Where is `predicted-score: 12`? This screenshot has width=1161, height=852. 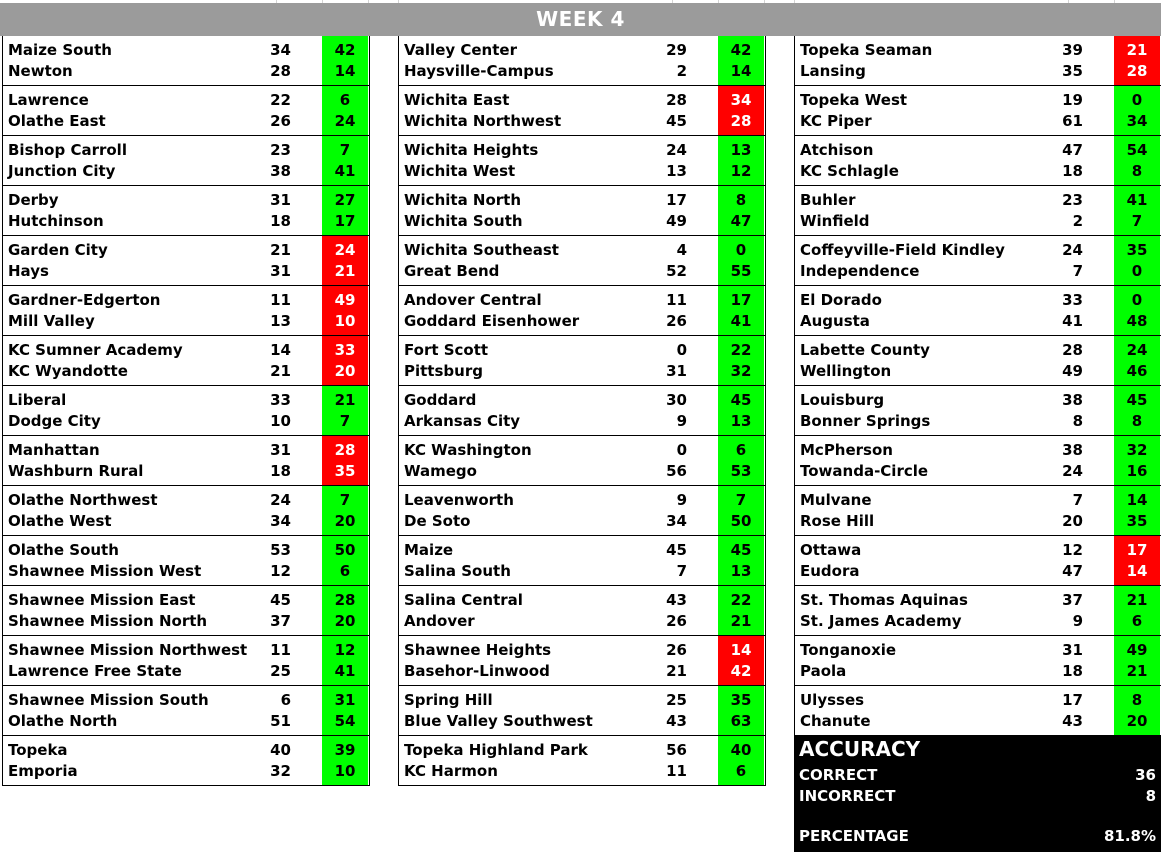 predicted-score: 12 is located at coordinates (741, 171).